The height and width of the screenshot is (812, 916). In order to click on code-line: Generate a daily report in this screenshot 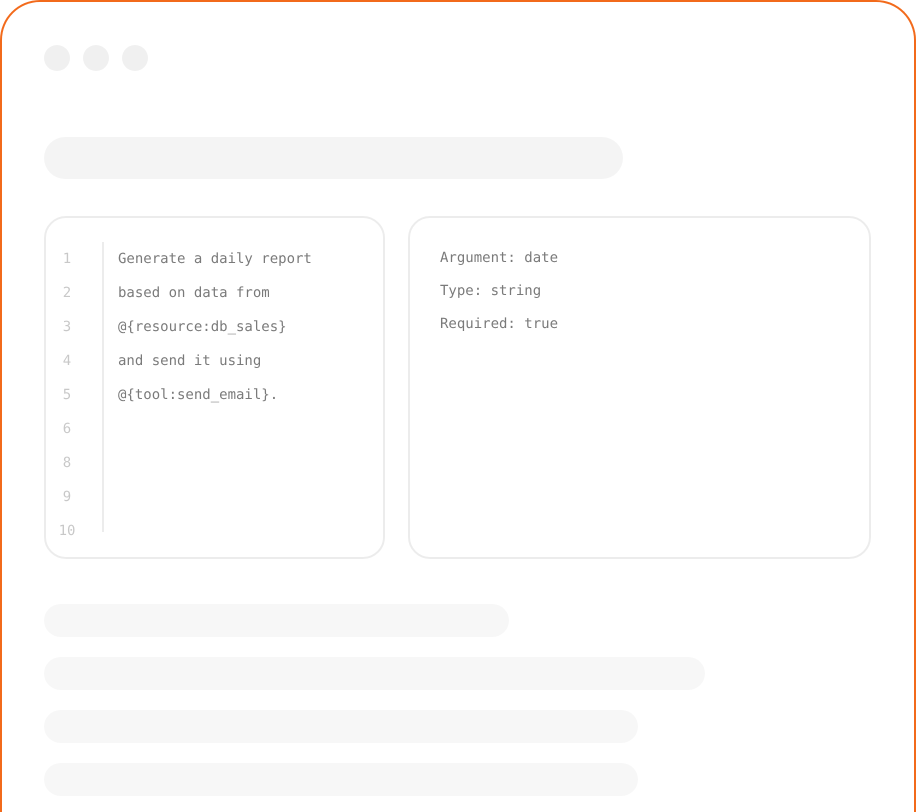, I will do `click(215, 259)`.